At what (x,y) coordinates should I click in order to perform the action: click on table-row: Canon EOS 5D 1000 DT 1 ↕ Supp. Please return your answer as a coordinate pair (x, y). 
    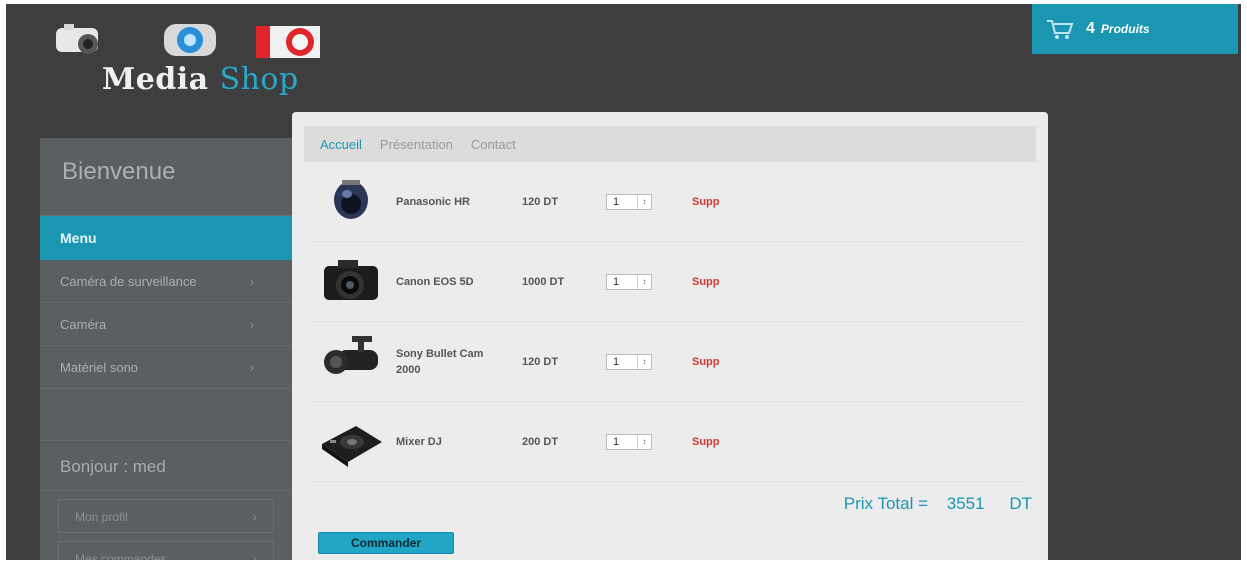
    Looking at the image, I should click on (668, 282).